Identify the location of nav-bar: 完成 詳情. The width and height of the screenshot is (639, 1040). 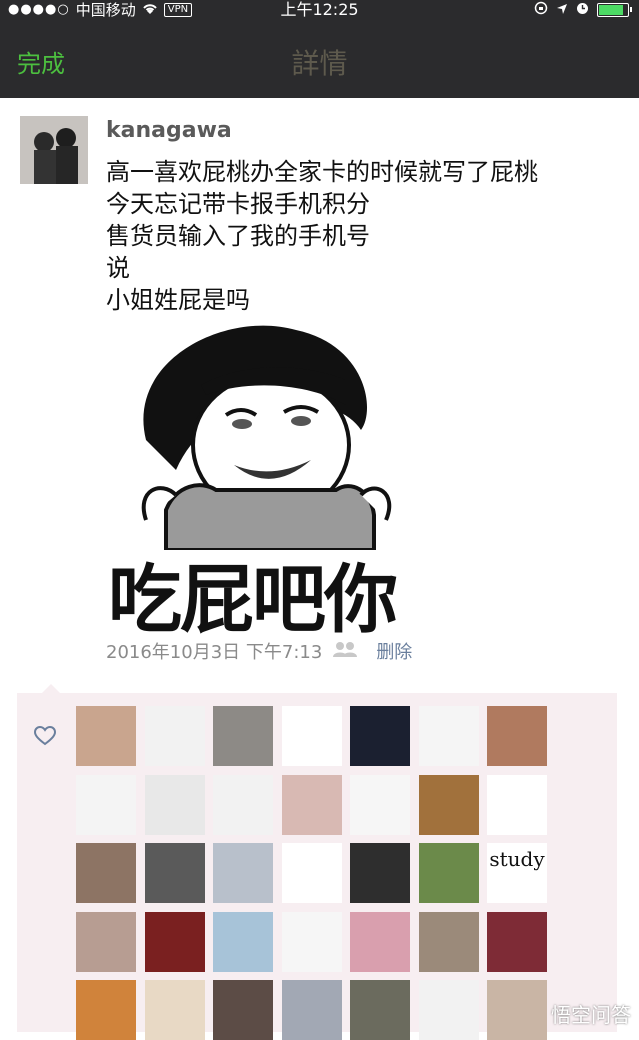
(319, 59).